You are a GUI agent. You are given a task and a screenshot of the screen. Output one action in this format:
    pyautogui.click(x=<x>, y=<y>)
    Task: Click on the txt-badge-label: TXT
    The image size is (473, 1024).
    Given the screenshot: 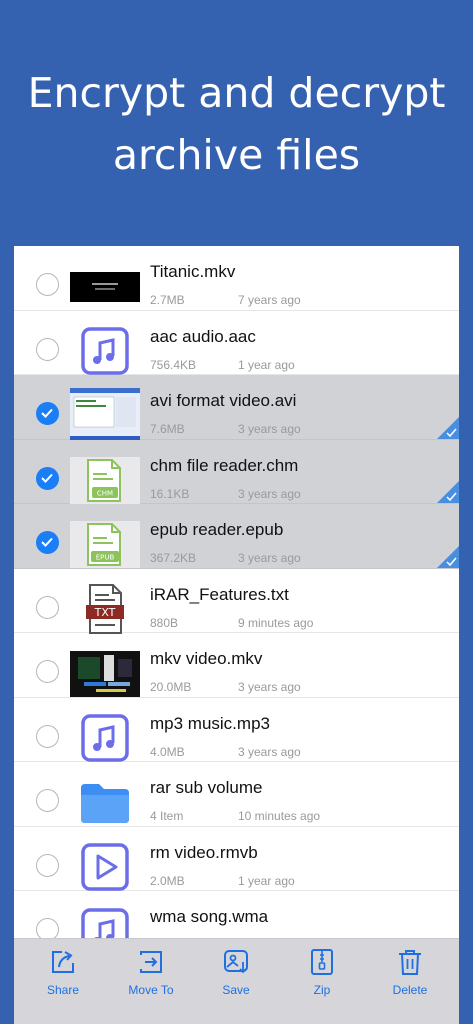 What is the action you would take?
    pyautogui.click(x=105, y=612)
    